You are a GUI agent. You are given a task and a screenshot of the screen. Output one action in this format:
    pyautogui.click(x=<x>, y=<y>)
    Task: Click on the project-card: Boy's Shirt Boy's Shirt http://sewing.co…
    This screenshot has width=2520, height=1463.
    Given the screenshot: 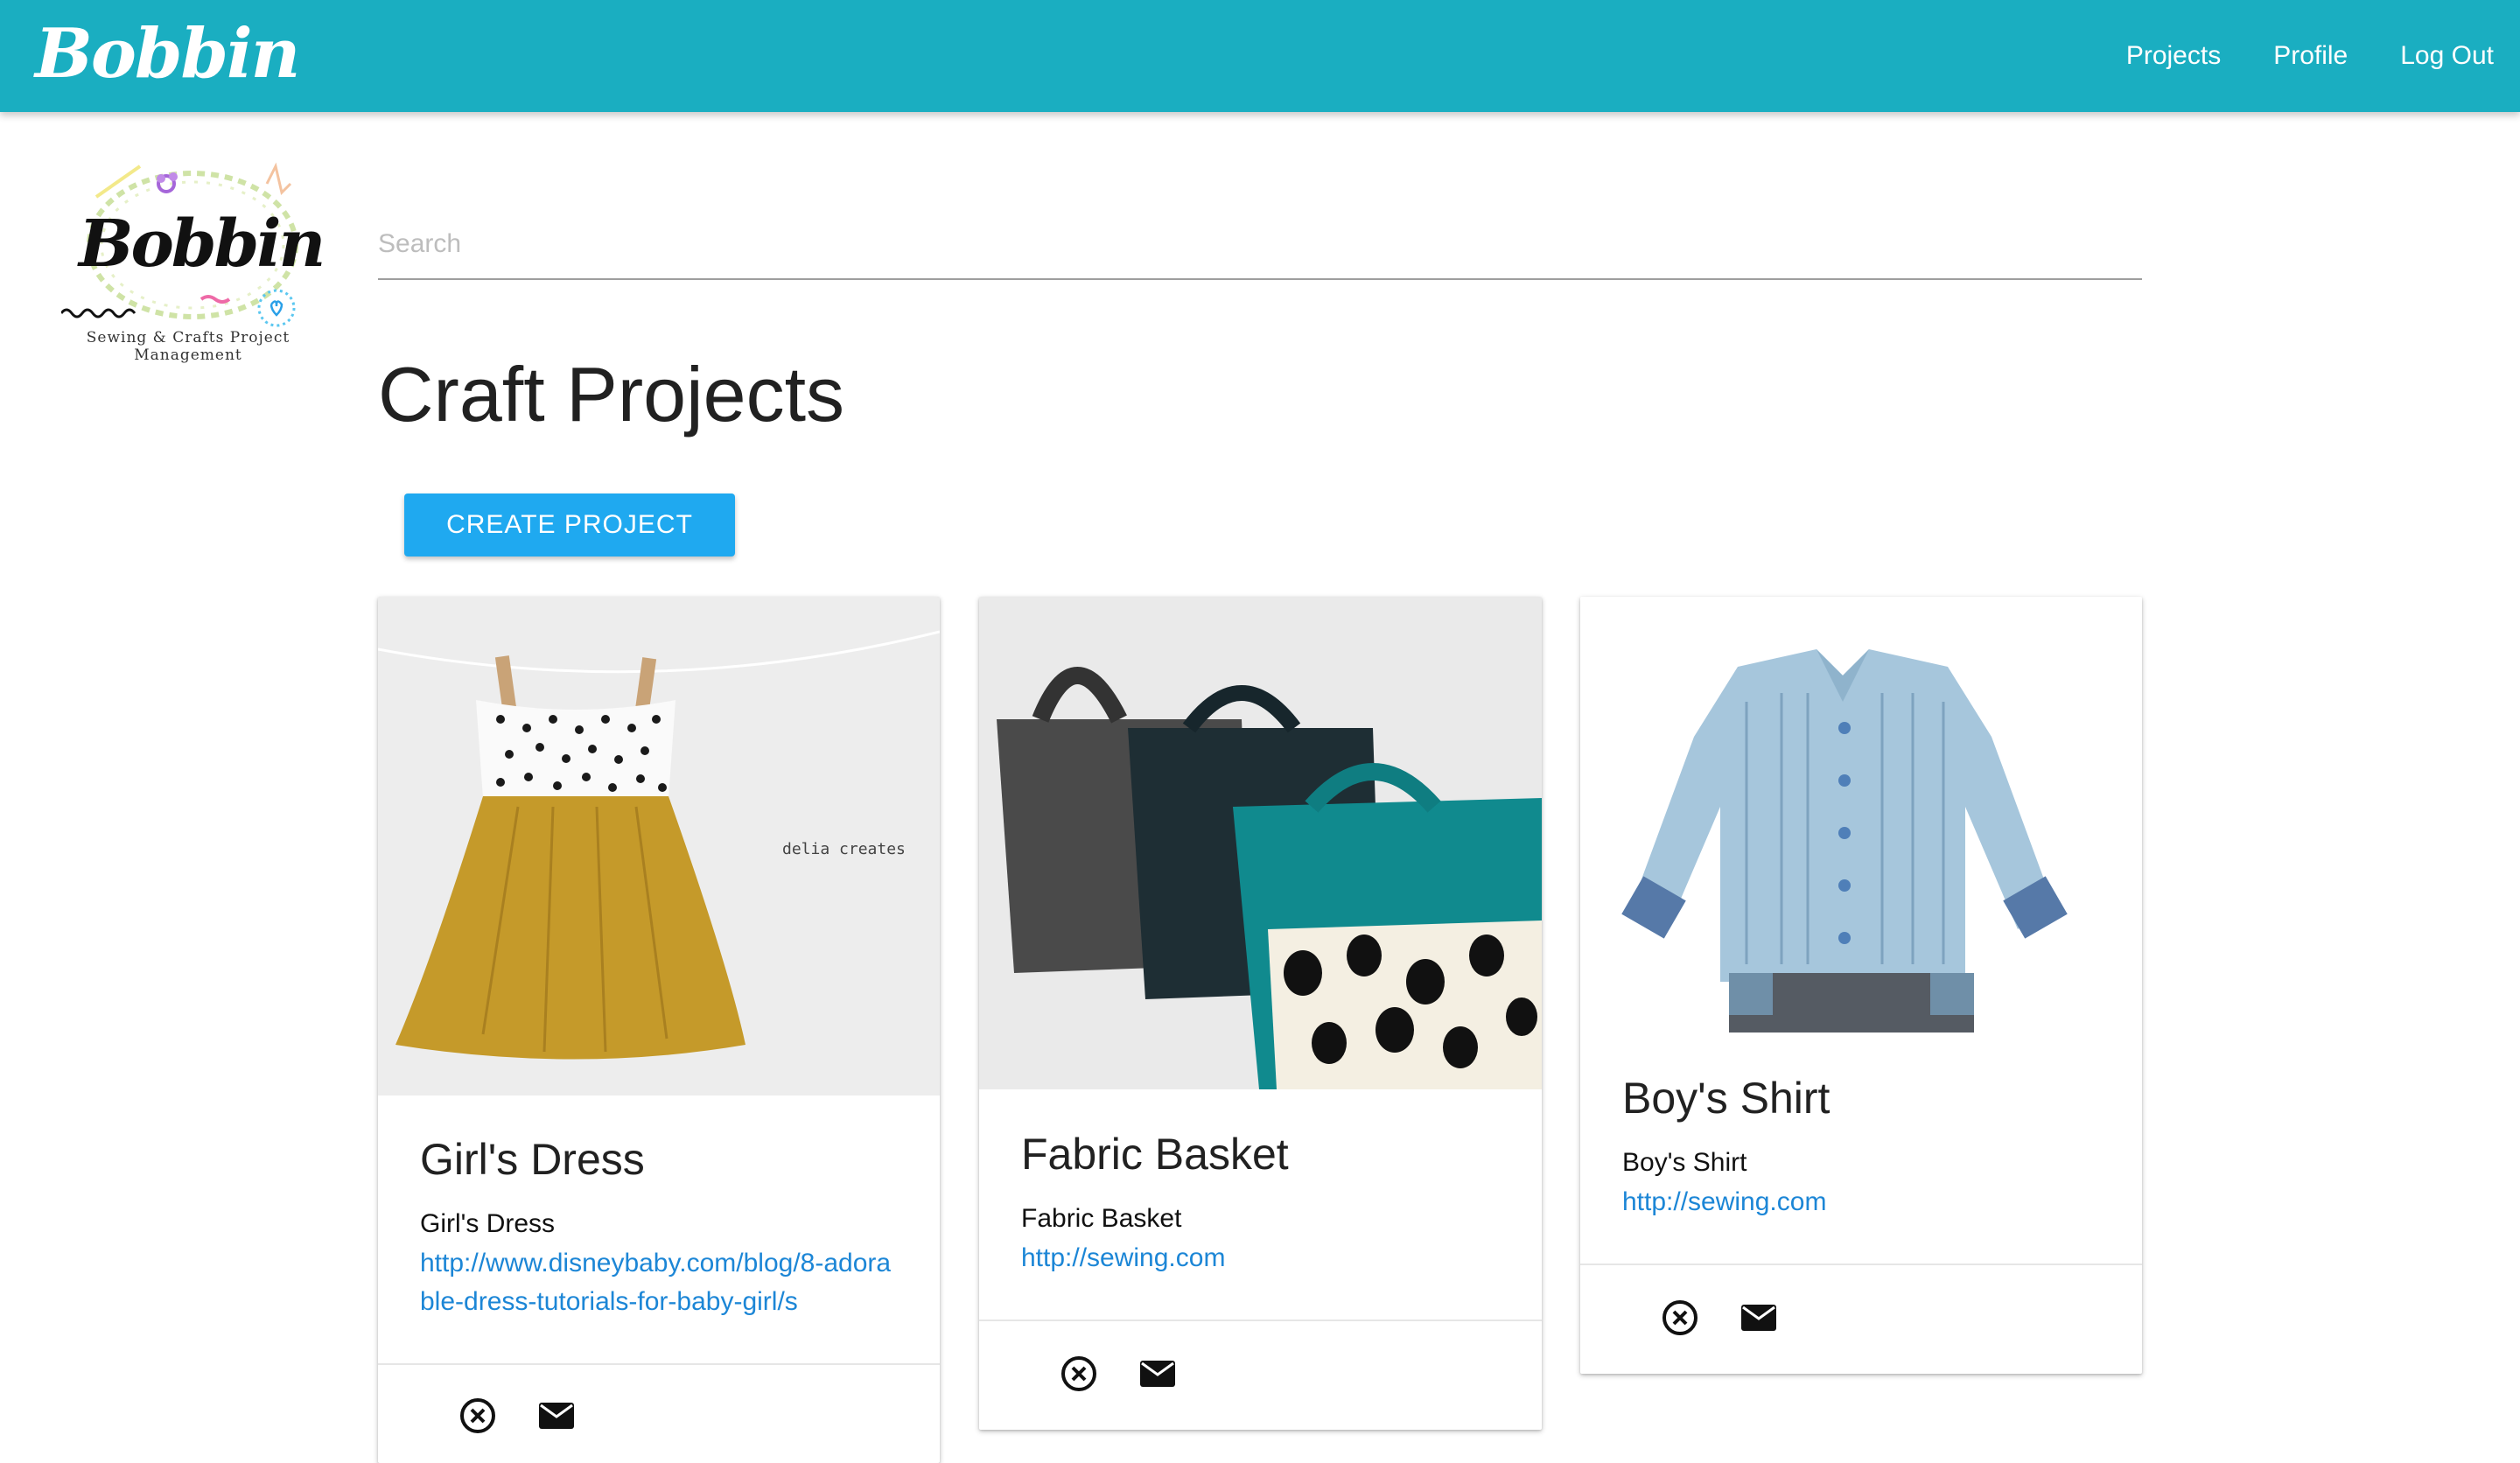 What is the action you would take?
    pyautogui.click(x=1861, y=985)
    